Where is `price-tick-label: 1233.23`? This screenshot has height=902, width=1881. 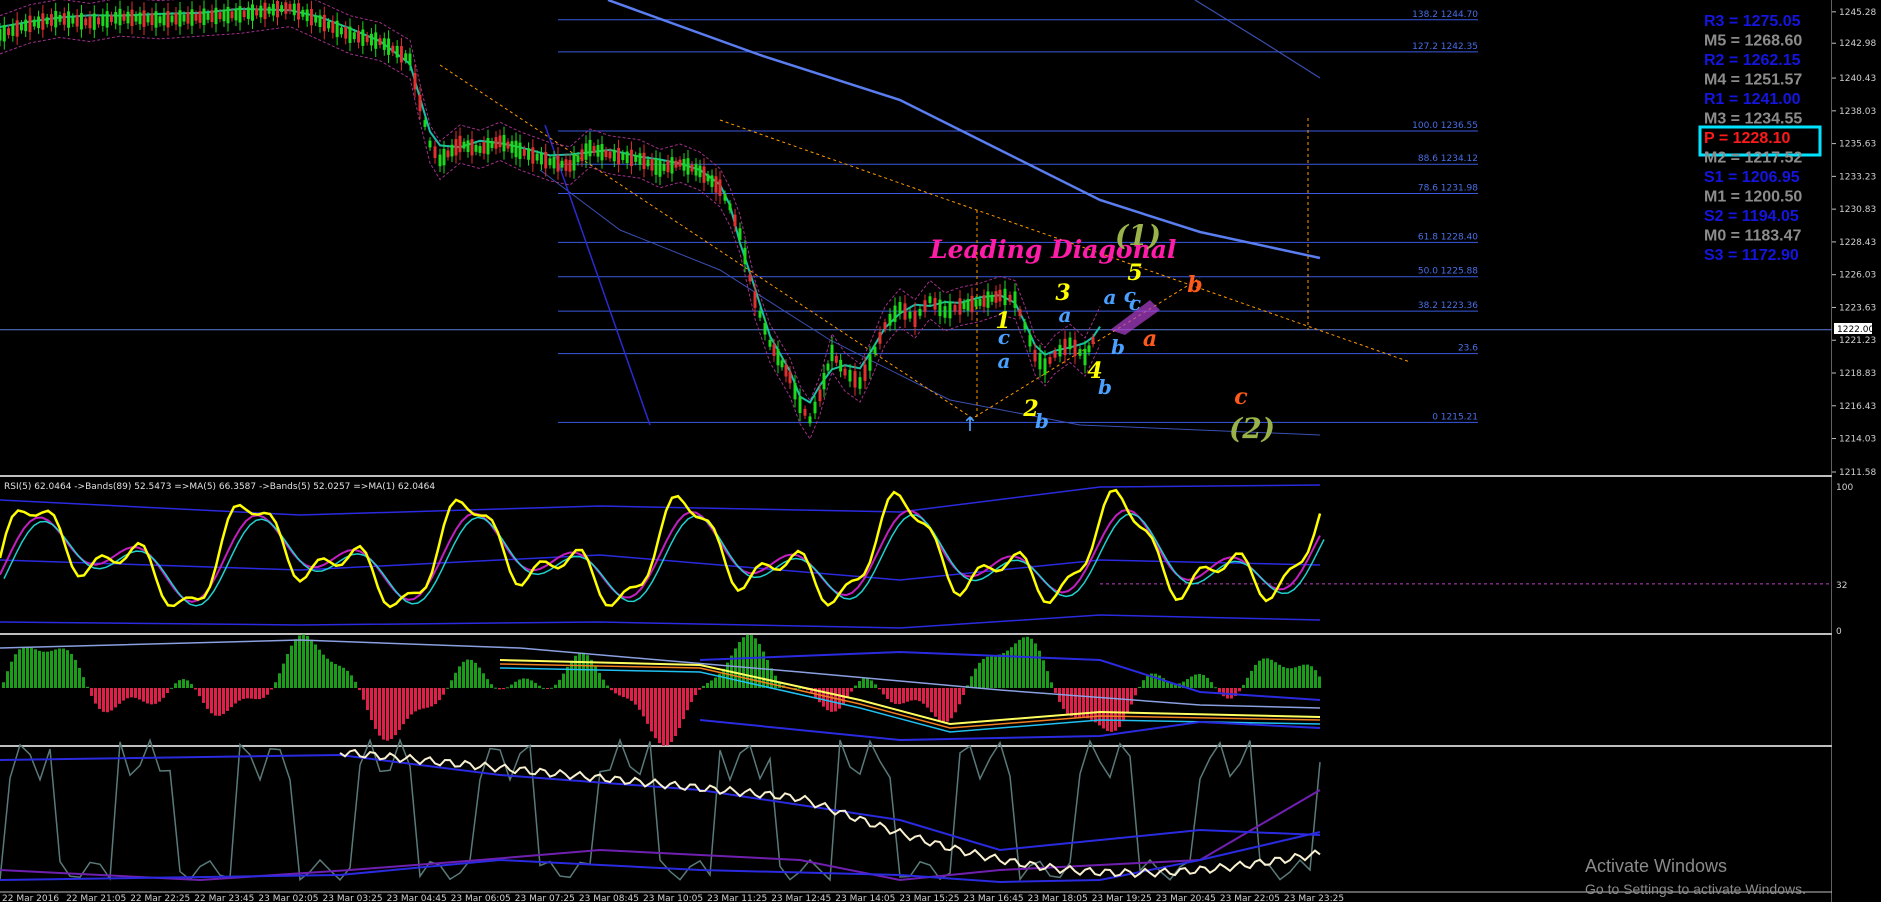 price-tick-label: 1233.23 is located at coordinates (1857, 177).